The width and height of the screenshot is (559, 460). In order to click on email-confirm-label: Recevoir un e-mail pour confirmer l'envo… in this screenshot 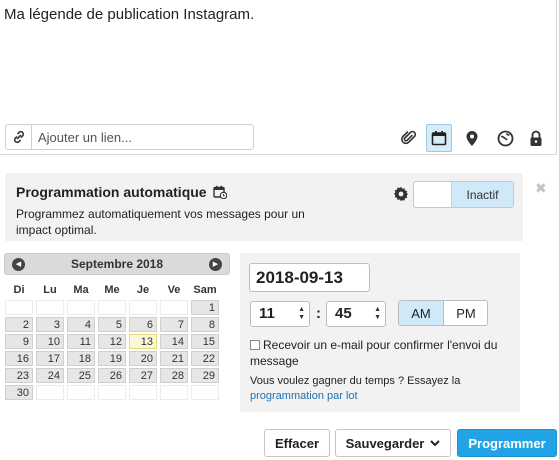, I will do `click(374, 353)`.